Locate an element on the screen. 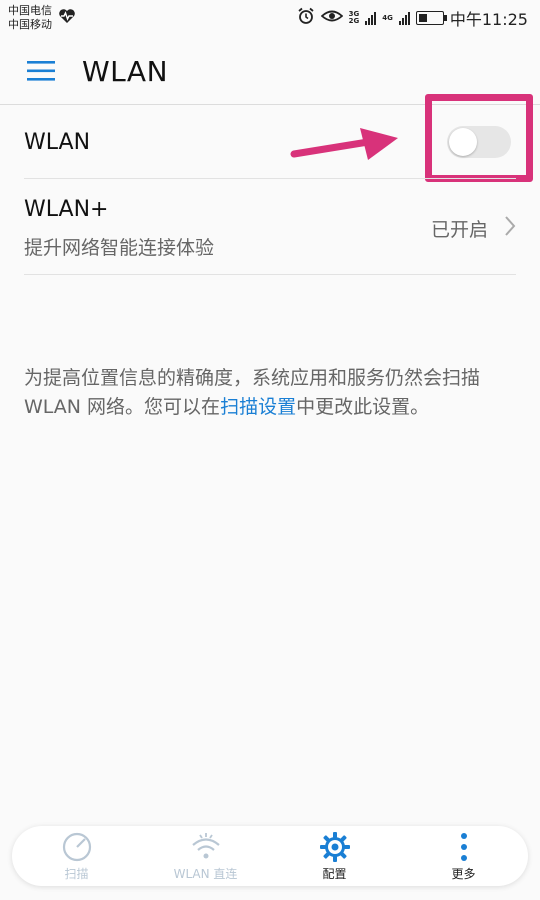 The image size is (540, 900). scan-settings-link: 扫描设置 is located at coordinates (258, 407).